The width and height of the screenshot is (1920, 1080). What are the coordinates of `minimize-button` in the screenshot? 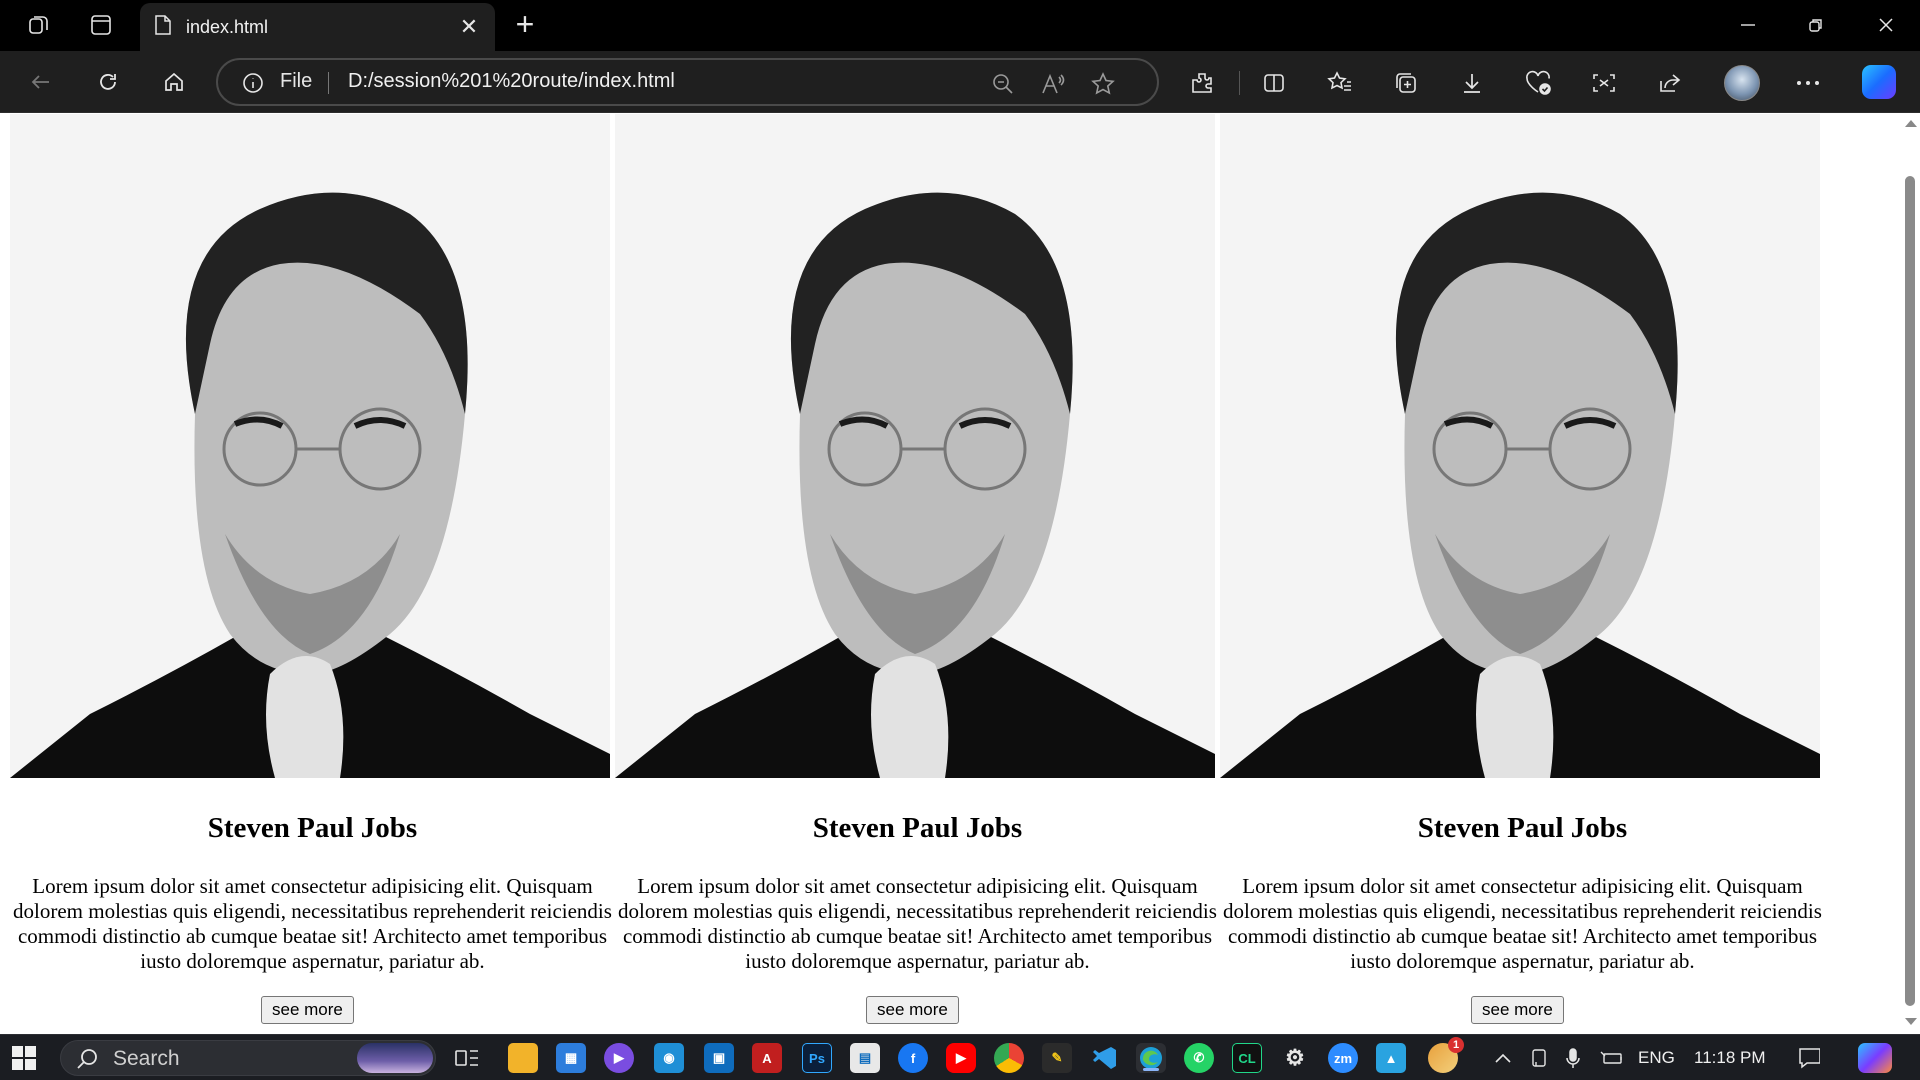 It's located at (1748, 25).